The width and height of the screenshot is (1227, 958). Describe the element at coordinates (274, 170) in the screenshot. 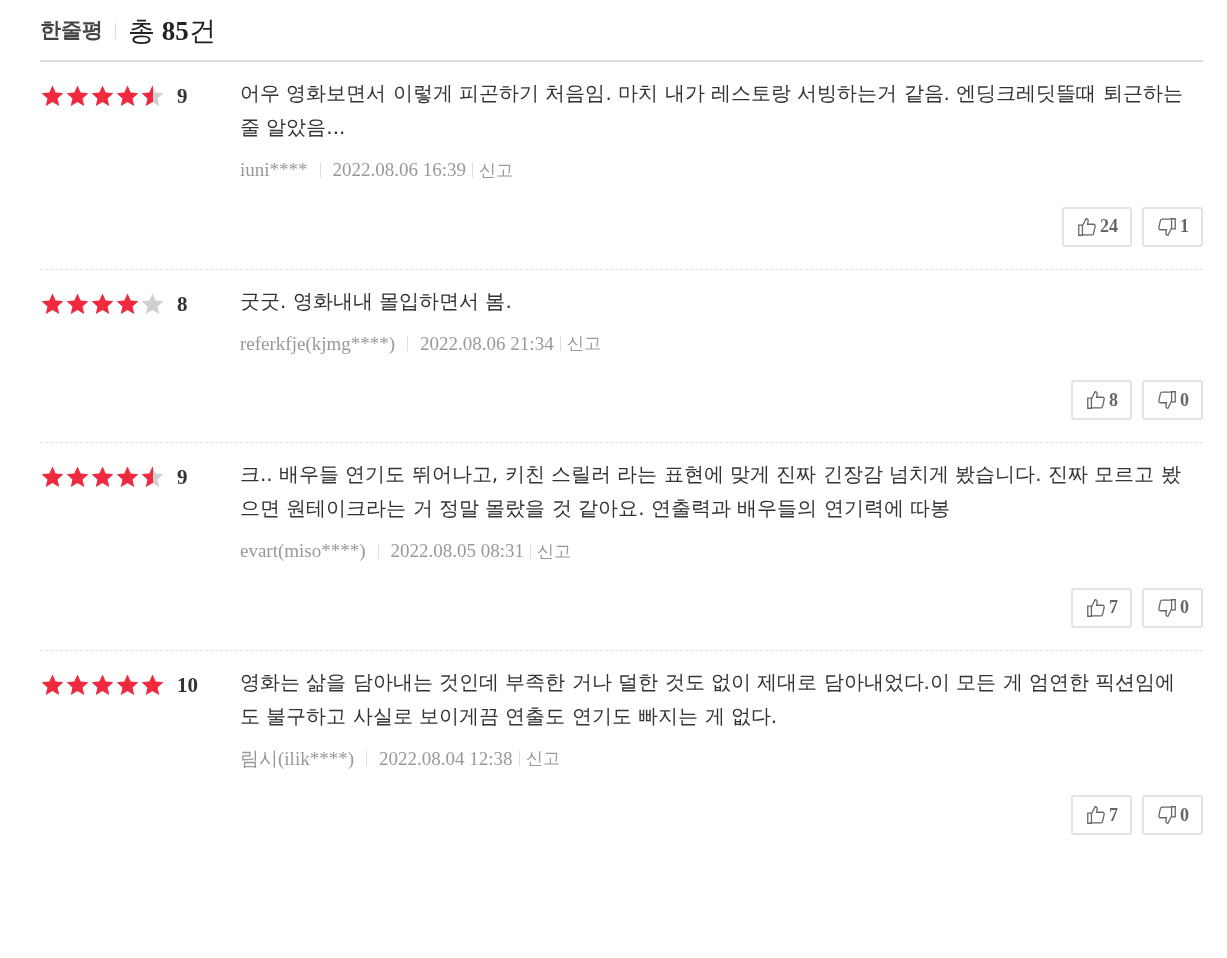

I see `author-name: iuni****` at that location.